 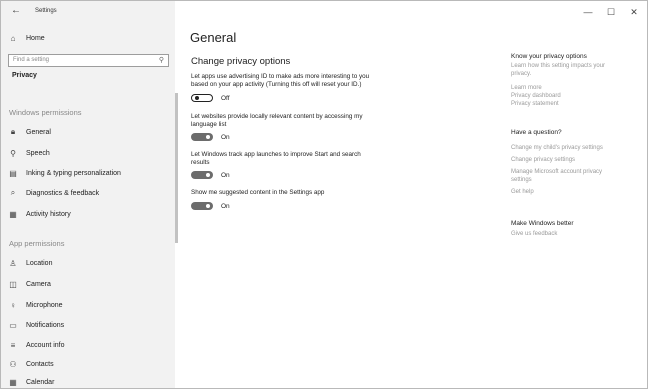 I want to click on sidebar-item-contacts: ⚇ Contacts, so click(x=31, y=364).